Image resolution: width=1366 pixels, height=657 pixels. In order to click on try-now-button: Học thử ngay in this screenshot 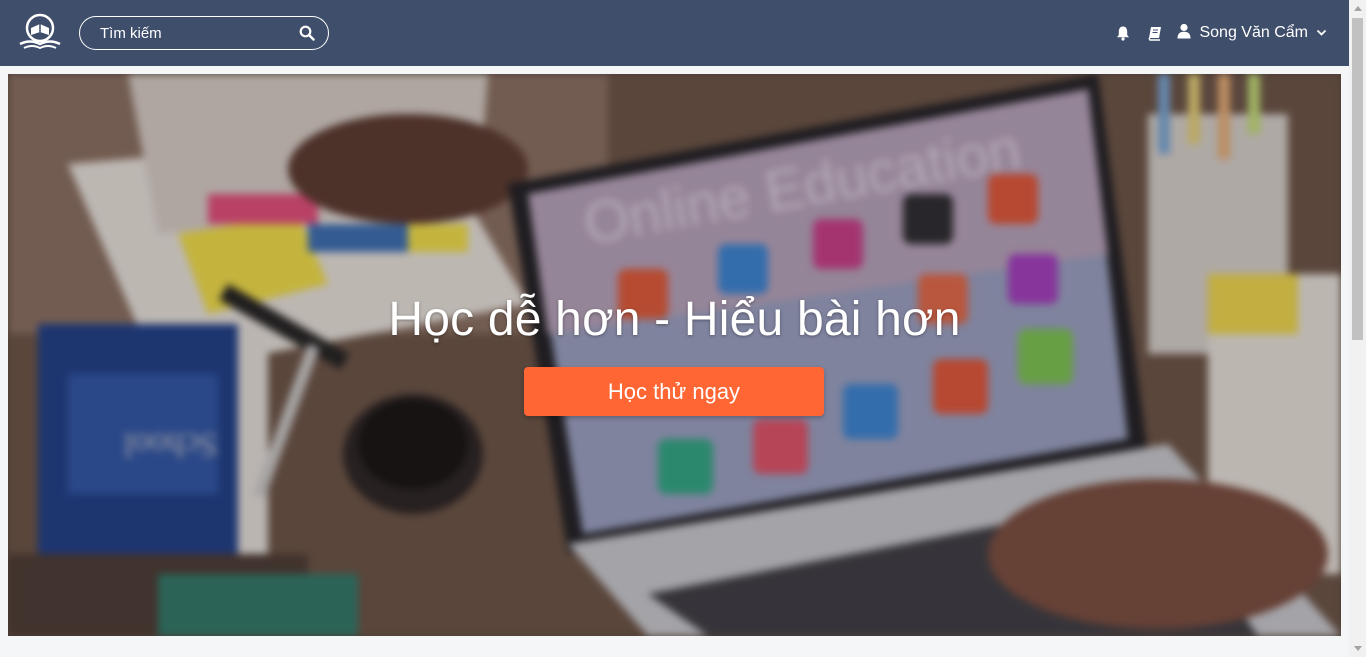, I will do `click(674, 391)`.